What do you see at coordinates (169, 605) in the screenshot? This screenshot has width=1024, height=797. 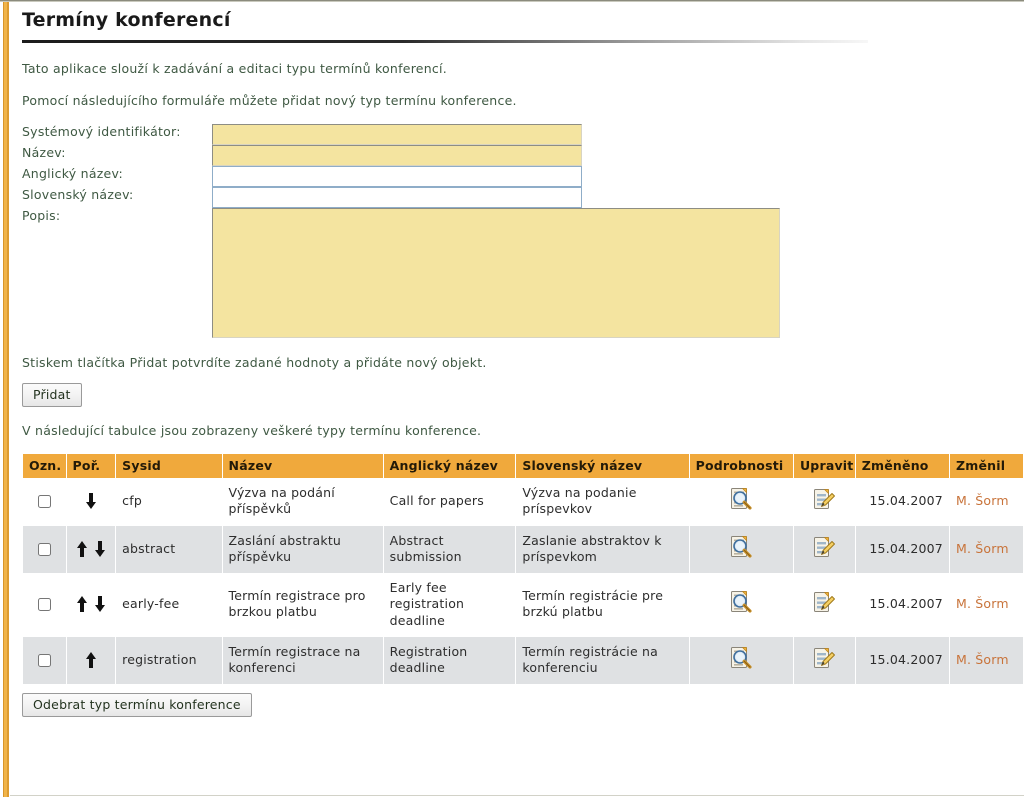 I see `row-sysid: early-fee` at bounding box center [169, 605].